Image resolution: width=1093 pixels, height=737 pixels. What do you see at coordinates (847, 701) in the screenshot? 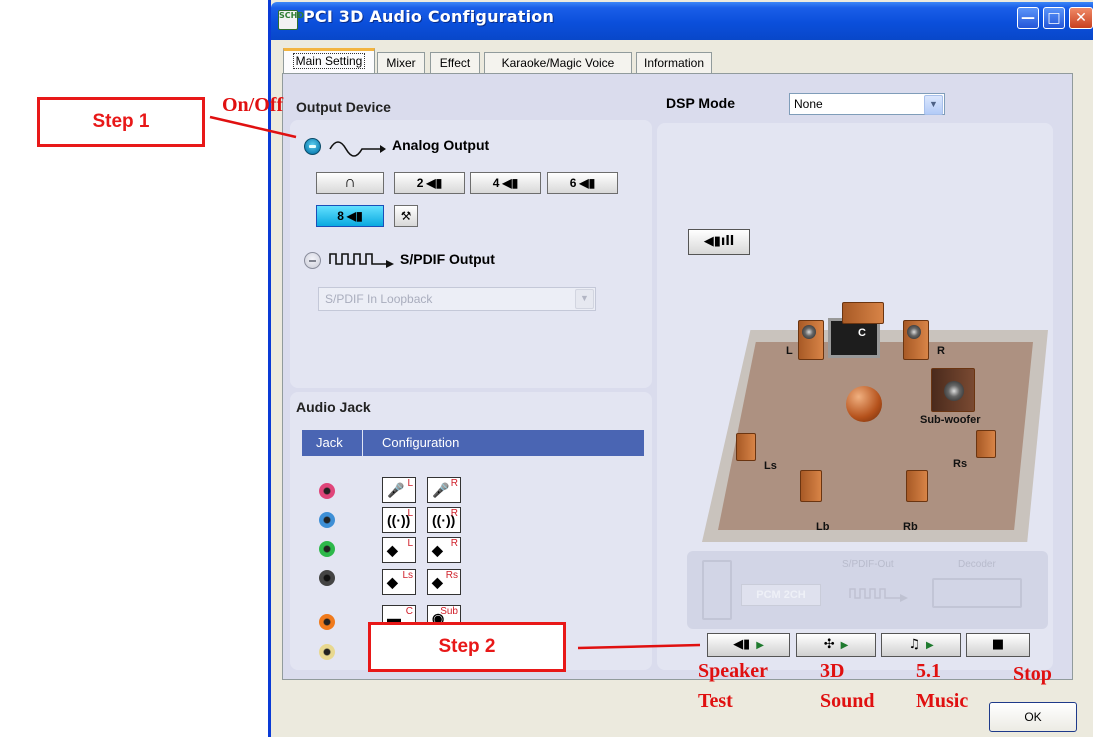
I see `sound-annotation: Sound` at bounding box center [847, 701].